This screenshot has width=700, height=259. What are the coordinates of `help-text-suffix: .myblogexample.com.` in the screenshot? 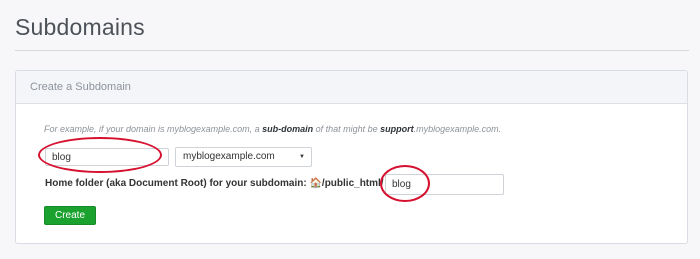 It's located at (457, 129).